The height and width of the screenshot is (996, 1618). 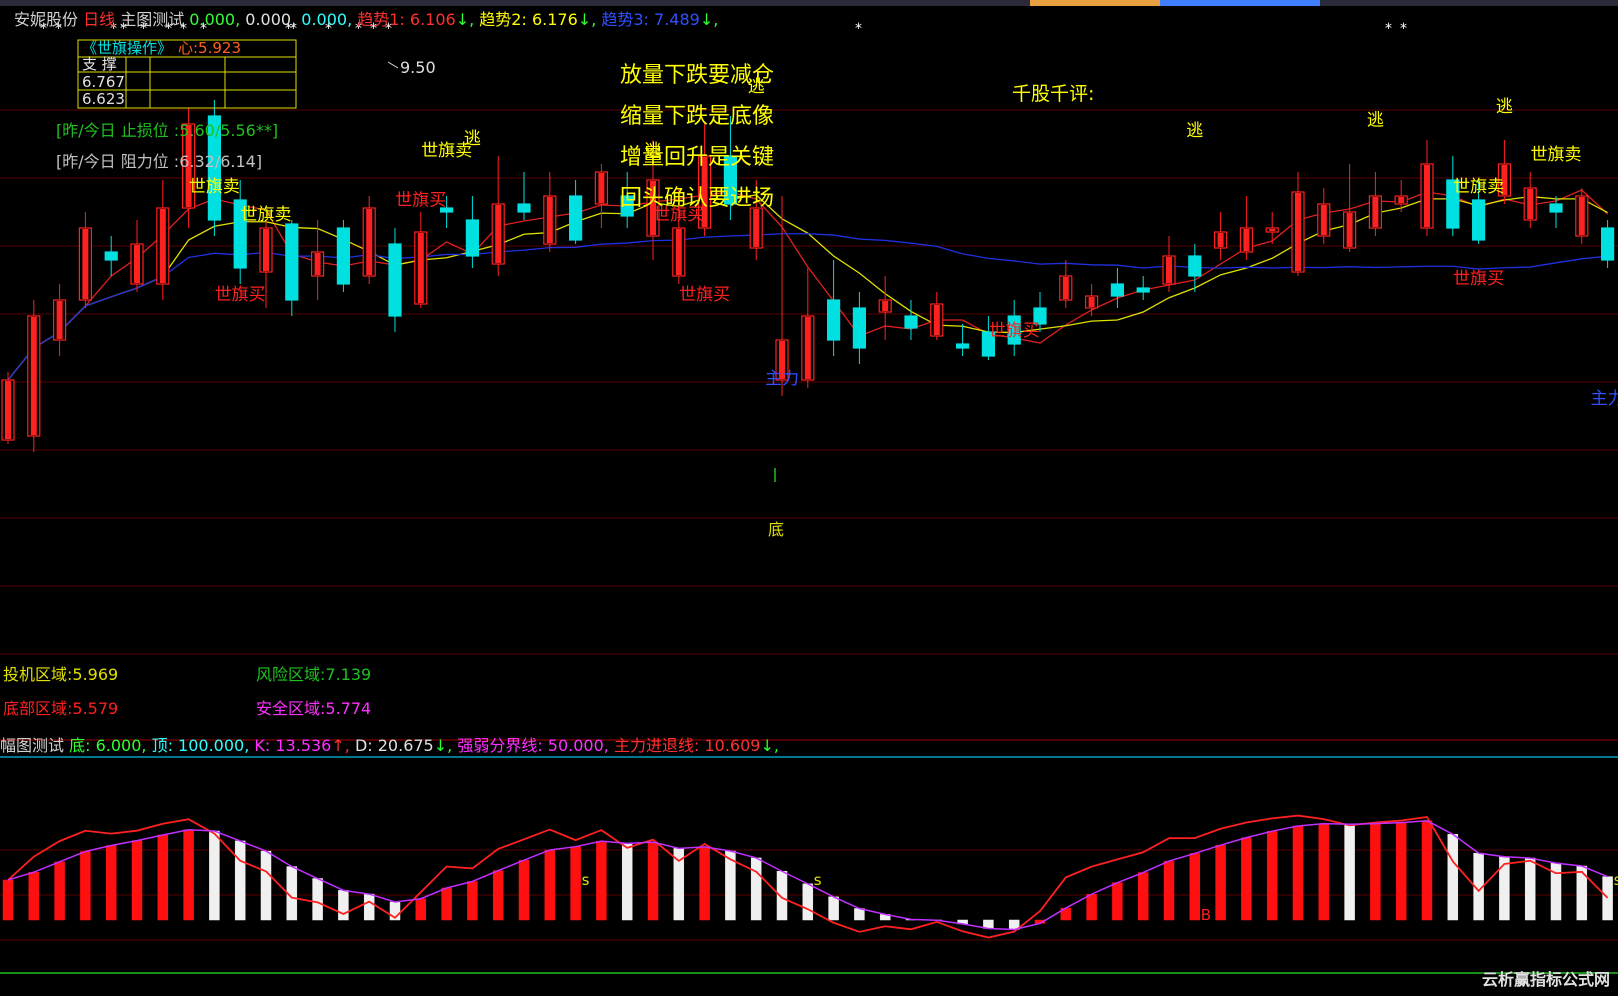 What do you see at coordinates (393, 65) in the screenshot?
I see `high-price-pointer` at bounding box center [393, 65].